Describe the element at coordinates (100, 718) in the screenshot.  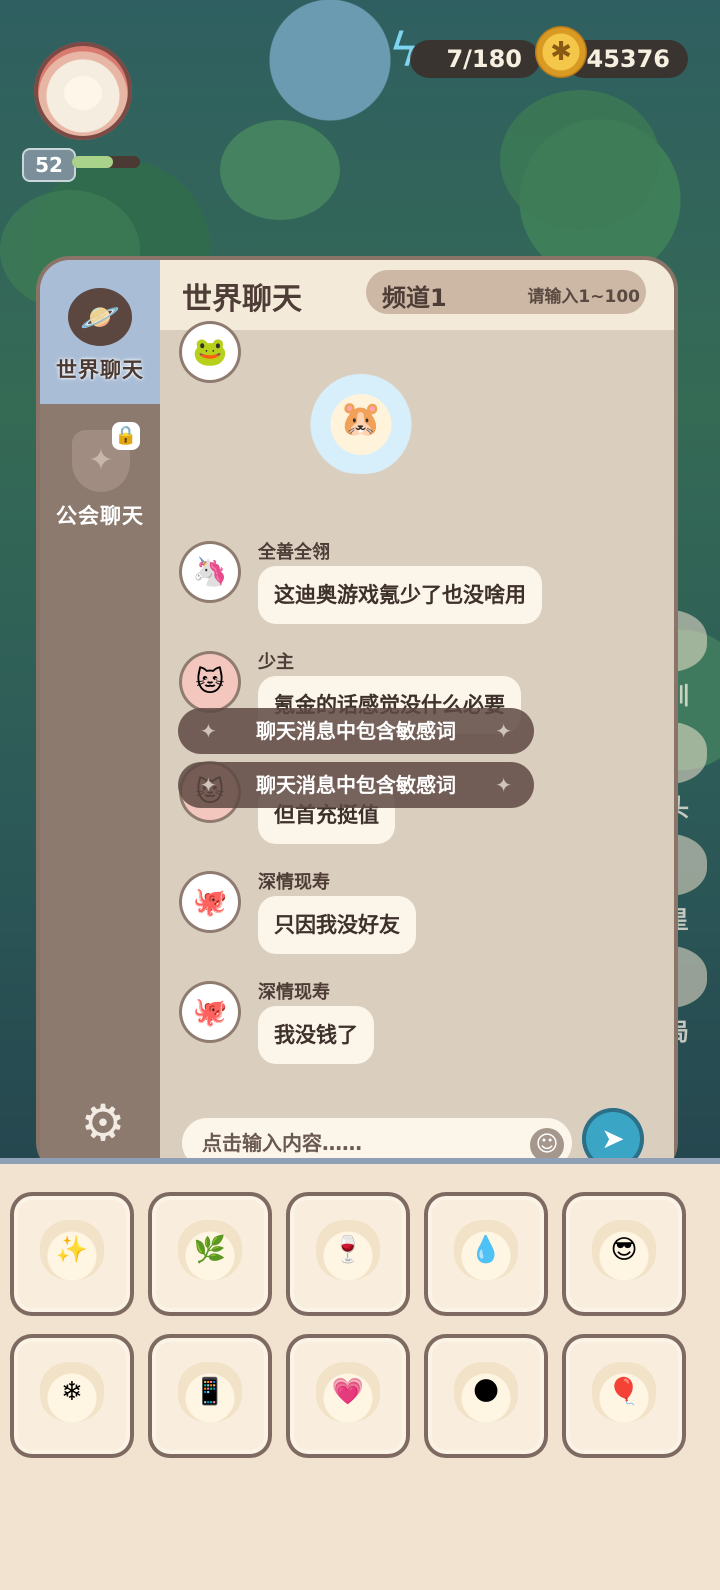
I see `chat-tab-column: 🪐 世界聊天 ✦ 🔒 公会聊天 ⚙` at that location.